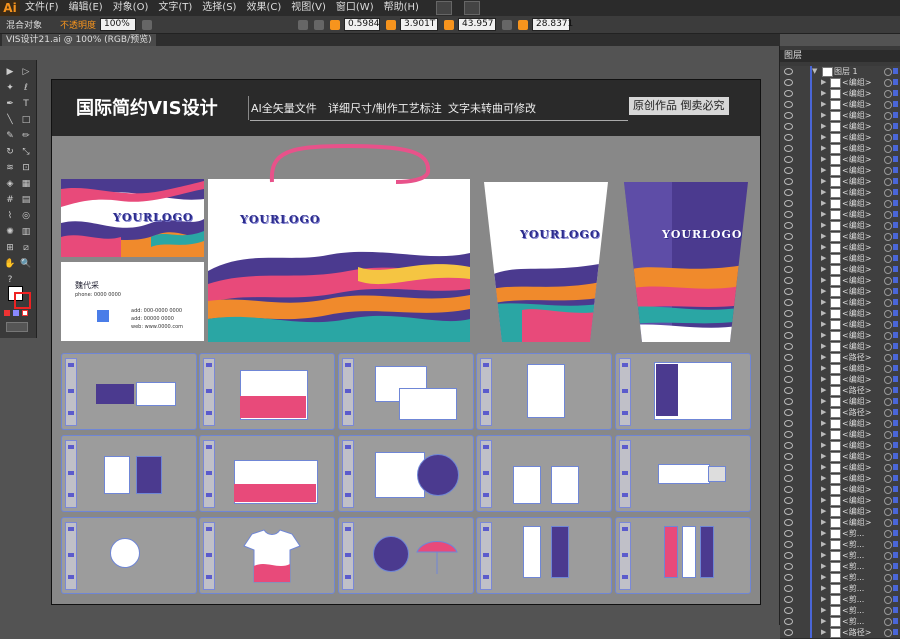 The width and height of the screenshot is (900, 639). I want to click on w-field: 43.957, so click(477, 24).